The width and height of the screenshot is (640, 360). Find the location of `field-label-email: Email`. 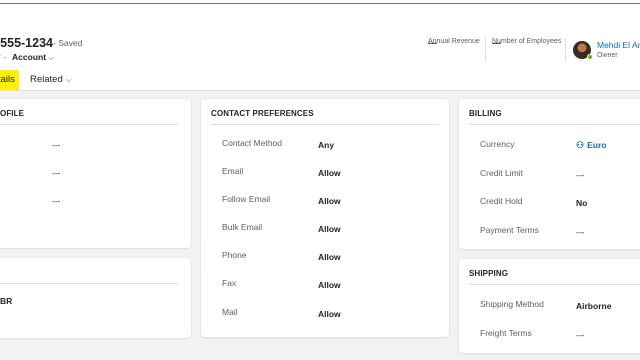

field-label-email: Email is located at coordinates (233, 171).